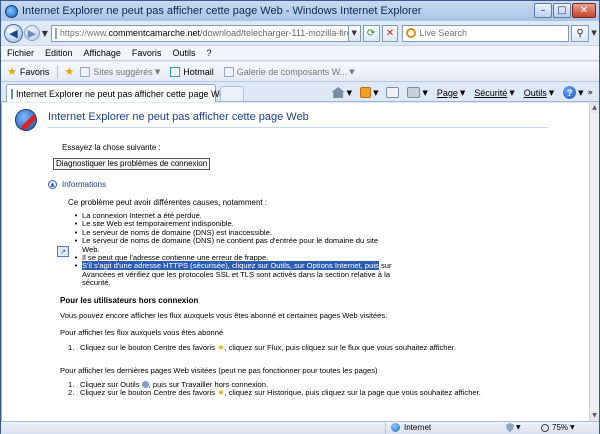 This screenshot has width=600, height=434. I want to click on information-toggle: ▲ Informations, so click(77, 184).